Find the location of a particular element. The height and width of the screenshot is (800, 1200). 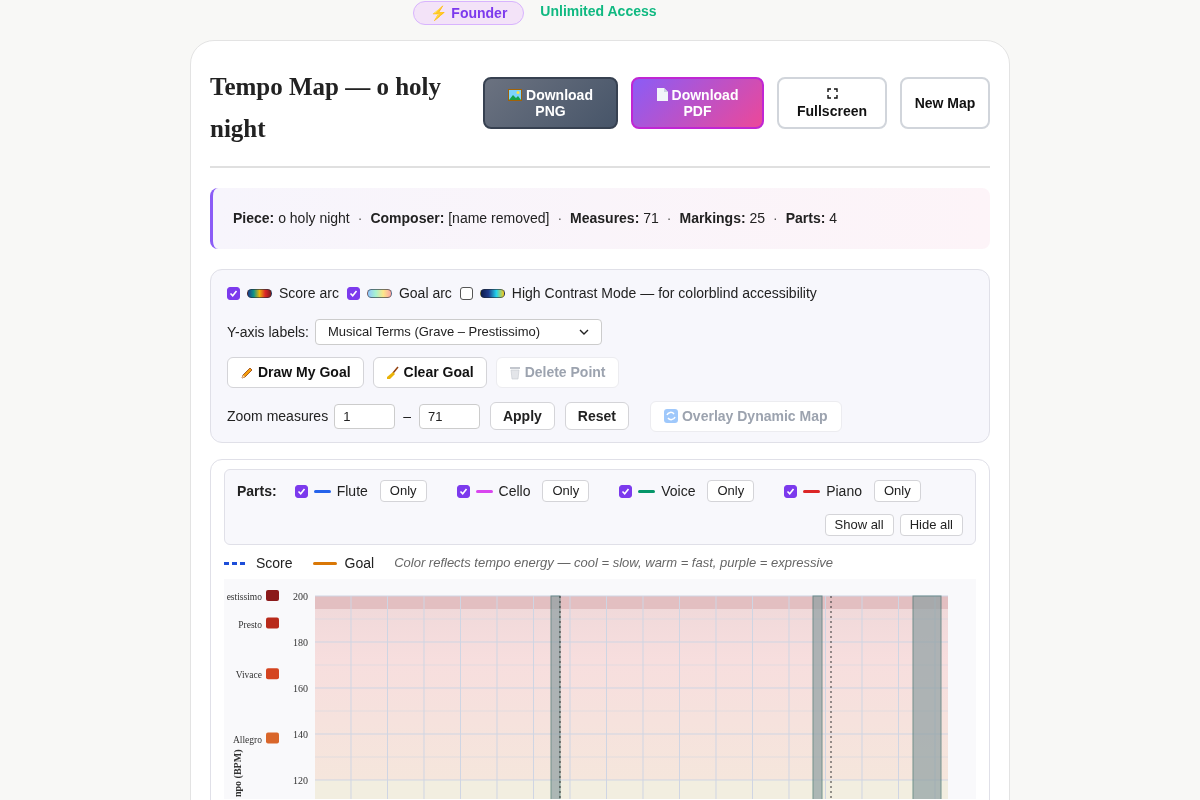

goal-button: Draw My Goal is located at coordinates (295, 372).